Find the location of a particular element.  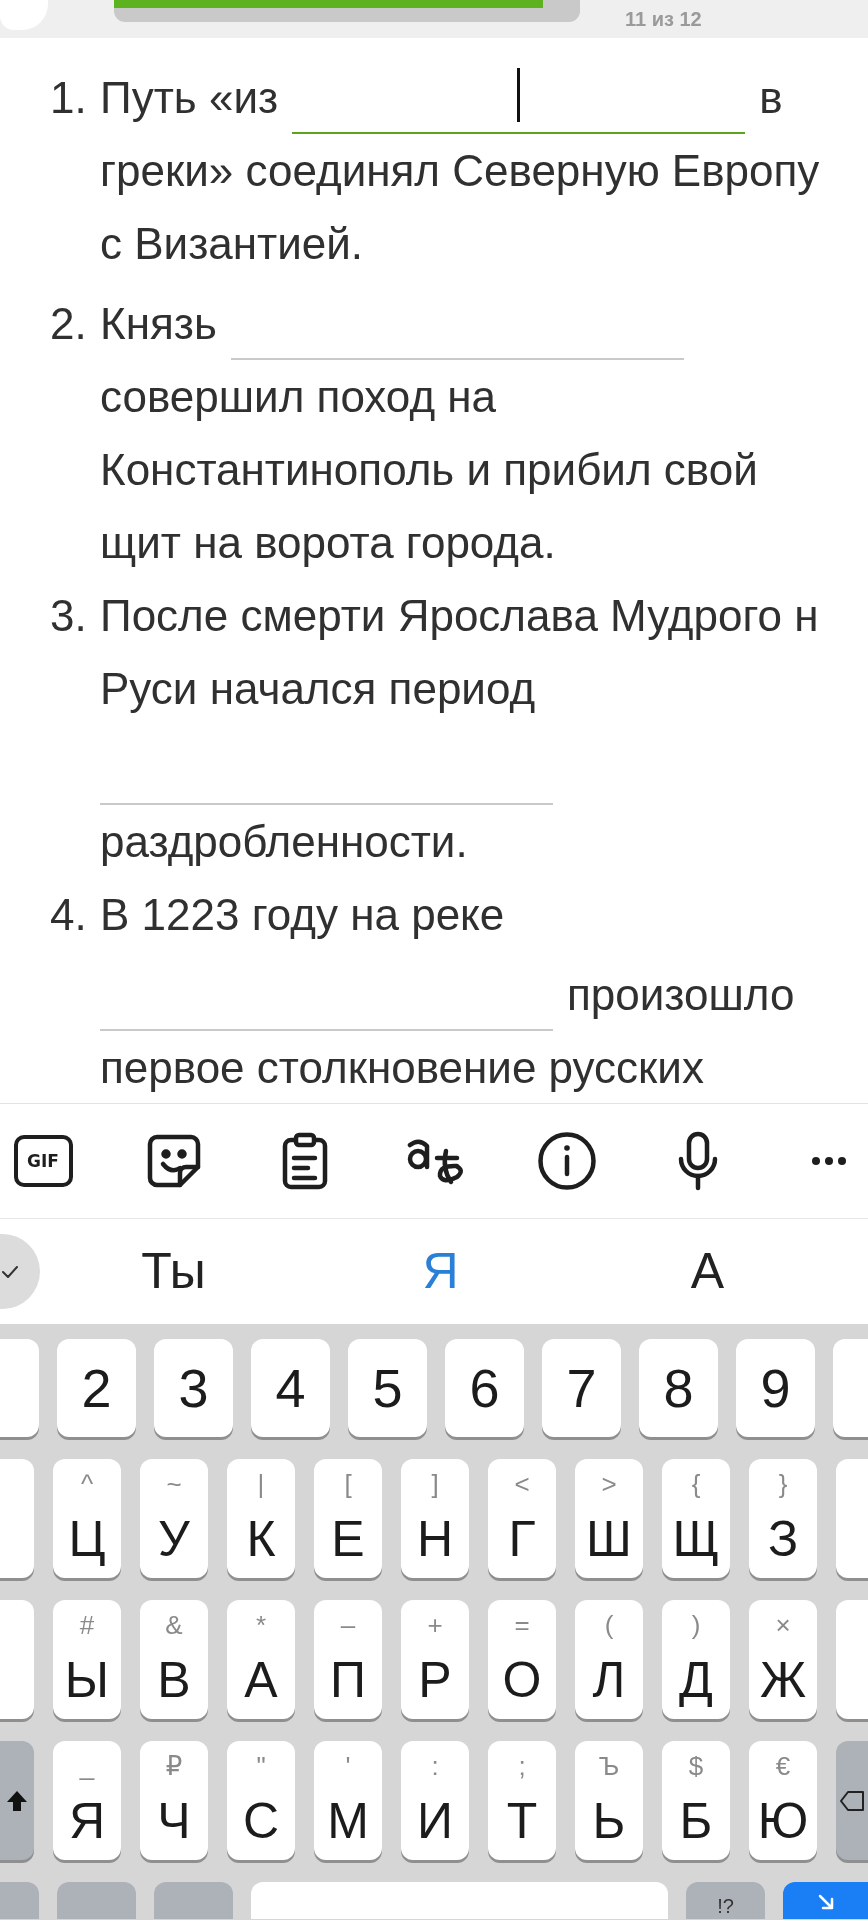

key: & В is located at coordinates (174, 1659).